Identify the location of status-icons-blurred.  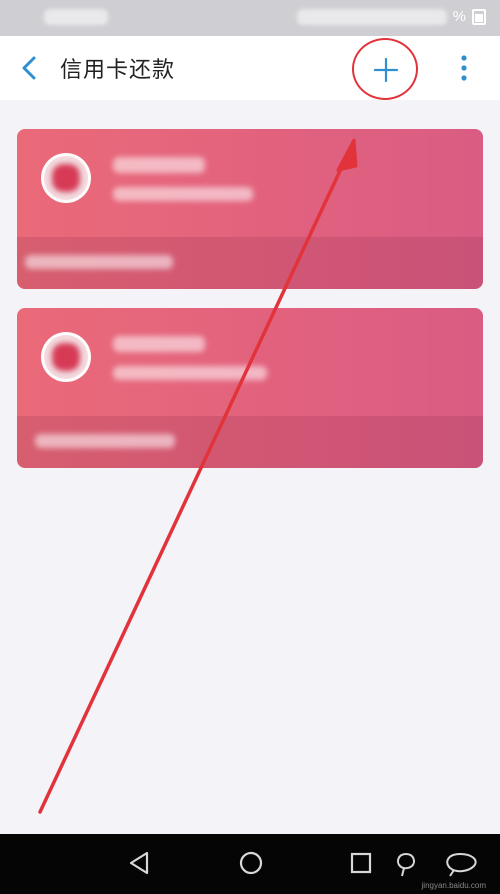
(371, 16).